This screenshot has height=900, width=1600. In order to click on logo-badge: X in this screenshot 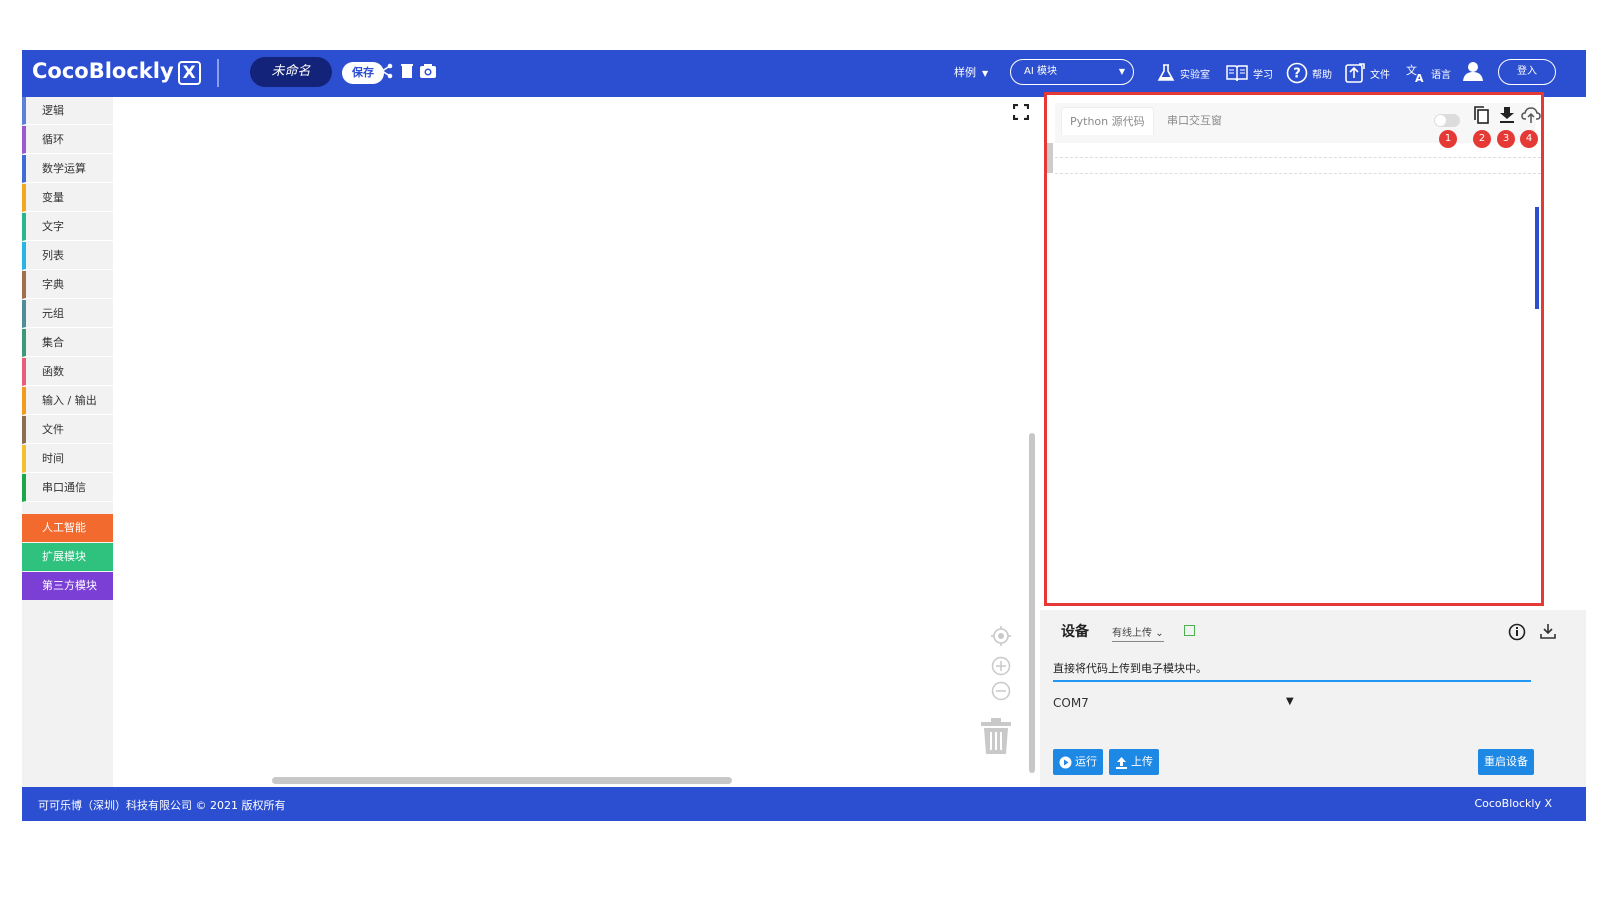, I will do `click(189, 73)`.